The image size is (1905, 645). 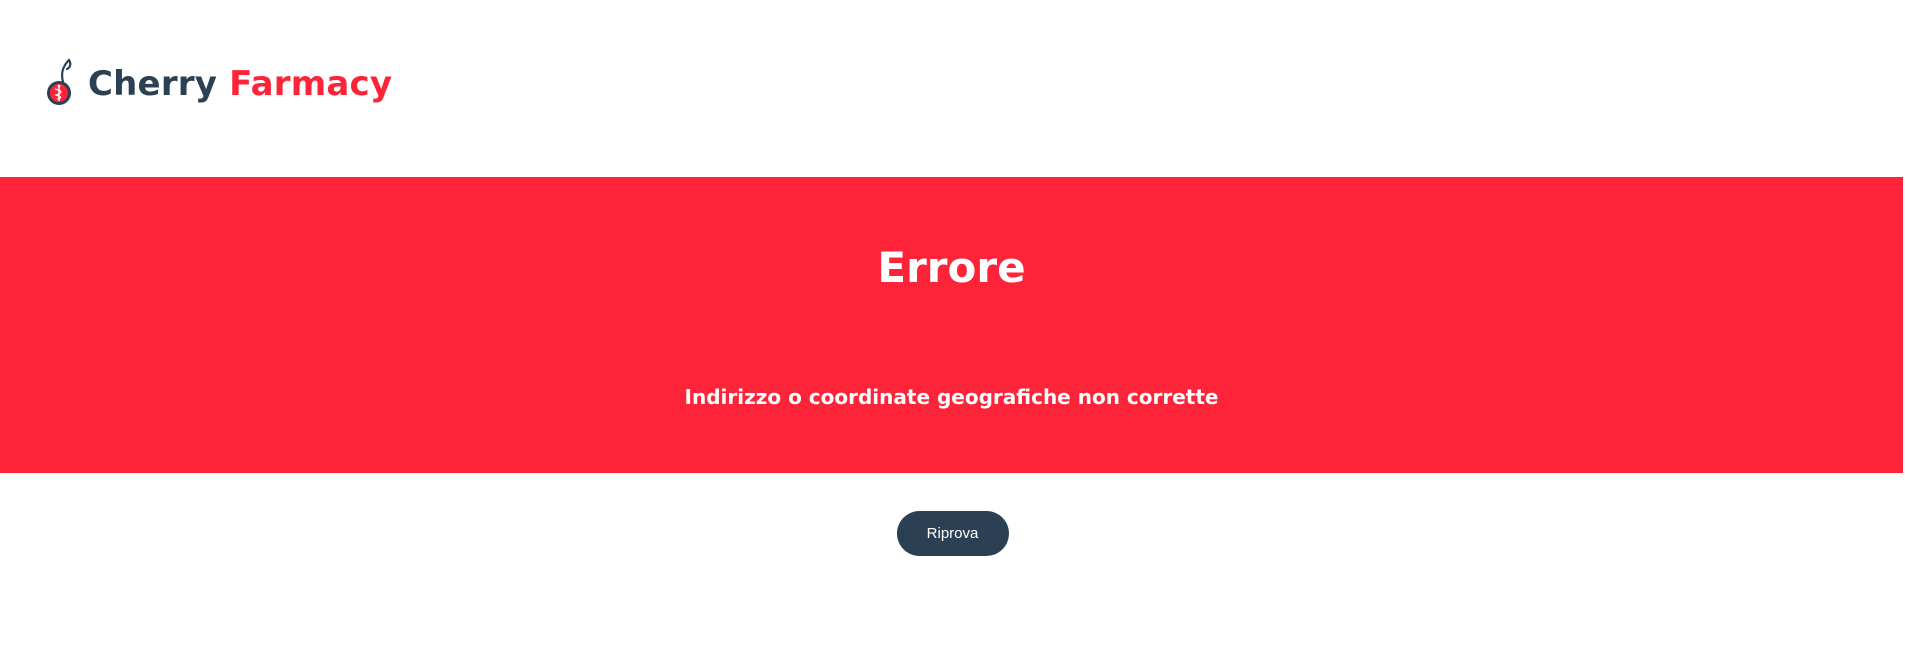 I want to click on retry-button: Riprova, so click(x=952, y=533).